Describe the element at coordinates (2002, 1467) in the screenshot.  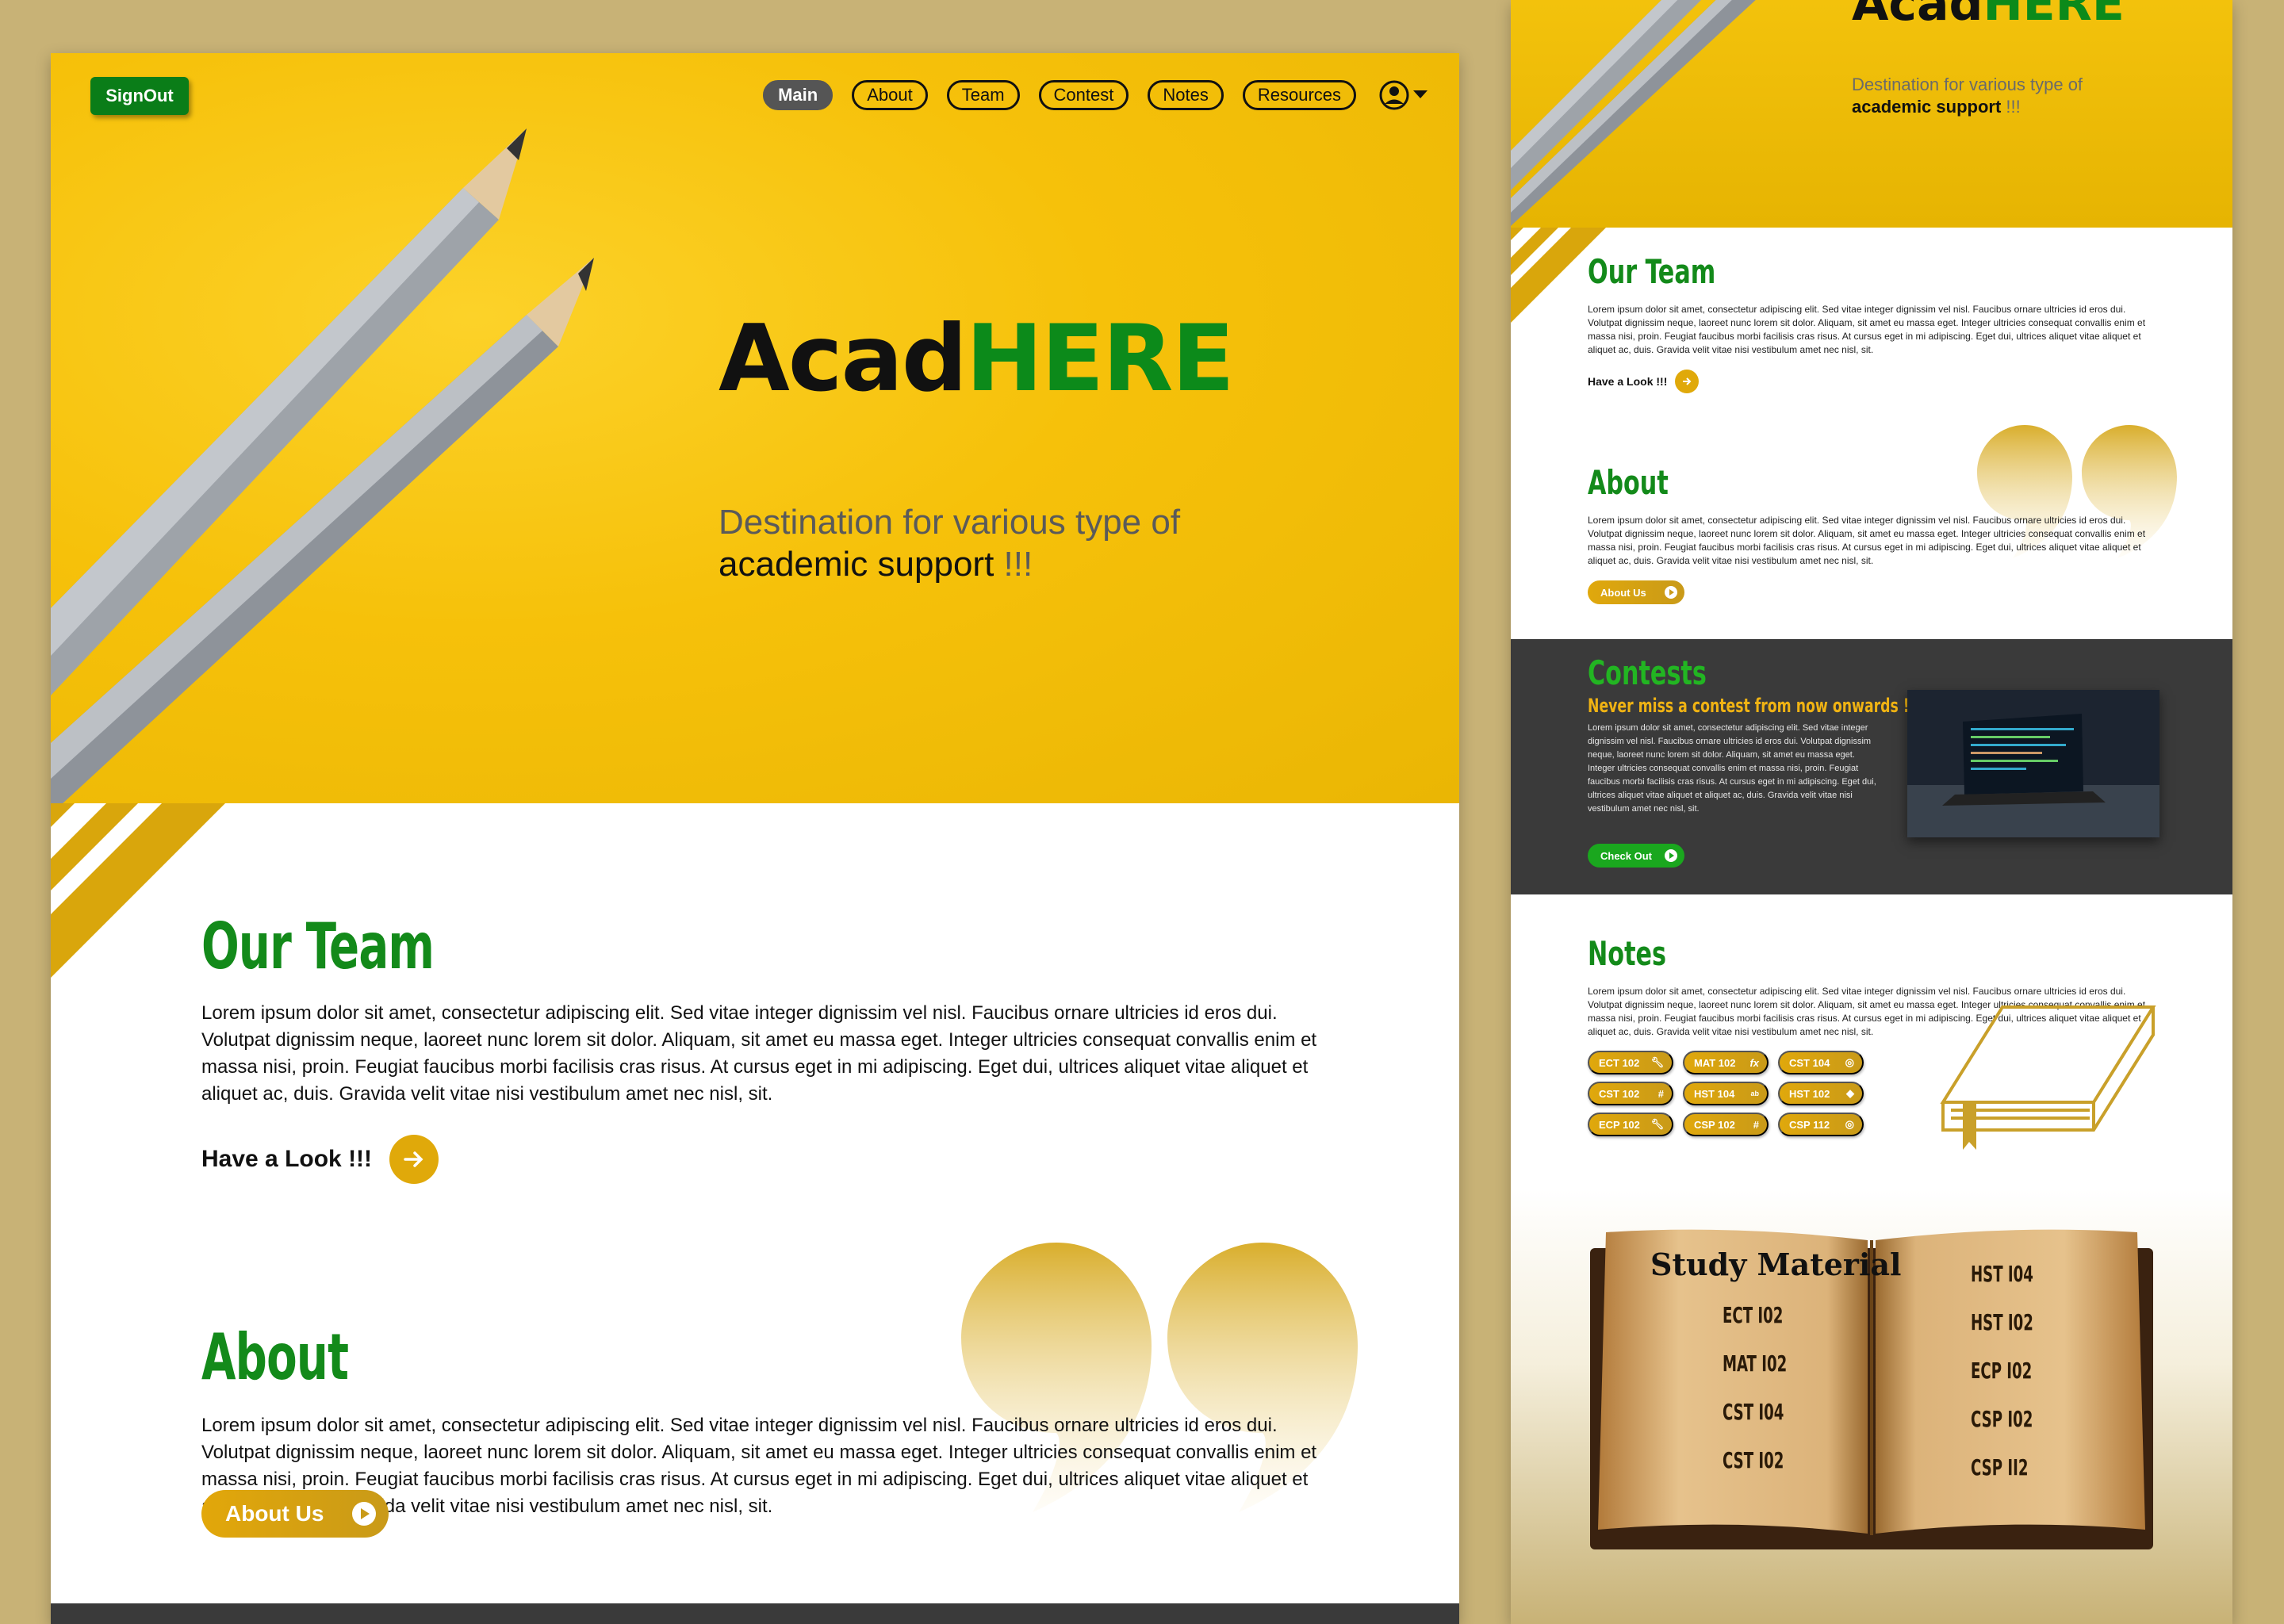
I see `study-item: CSP II2` at that location.